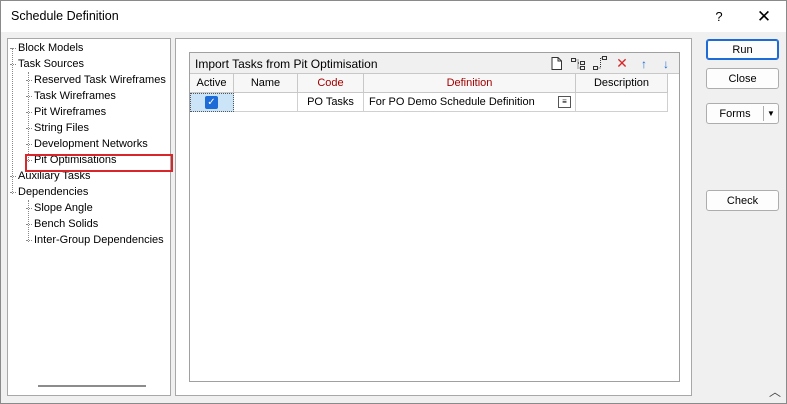 The width and height of the screenshot is (787, 404). Describe the element at coordinates (564, 102) in the screenshot. I see `browse-icon: ≡` at that location.